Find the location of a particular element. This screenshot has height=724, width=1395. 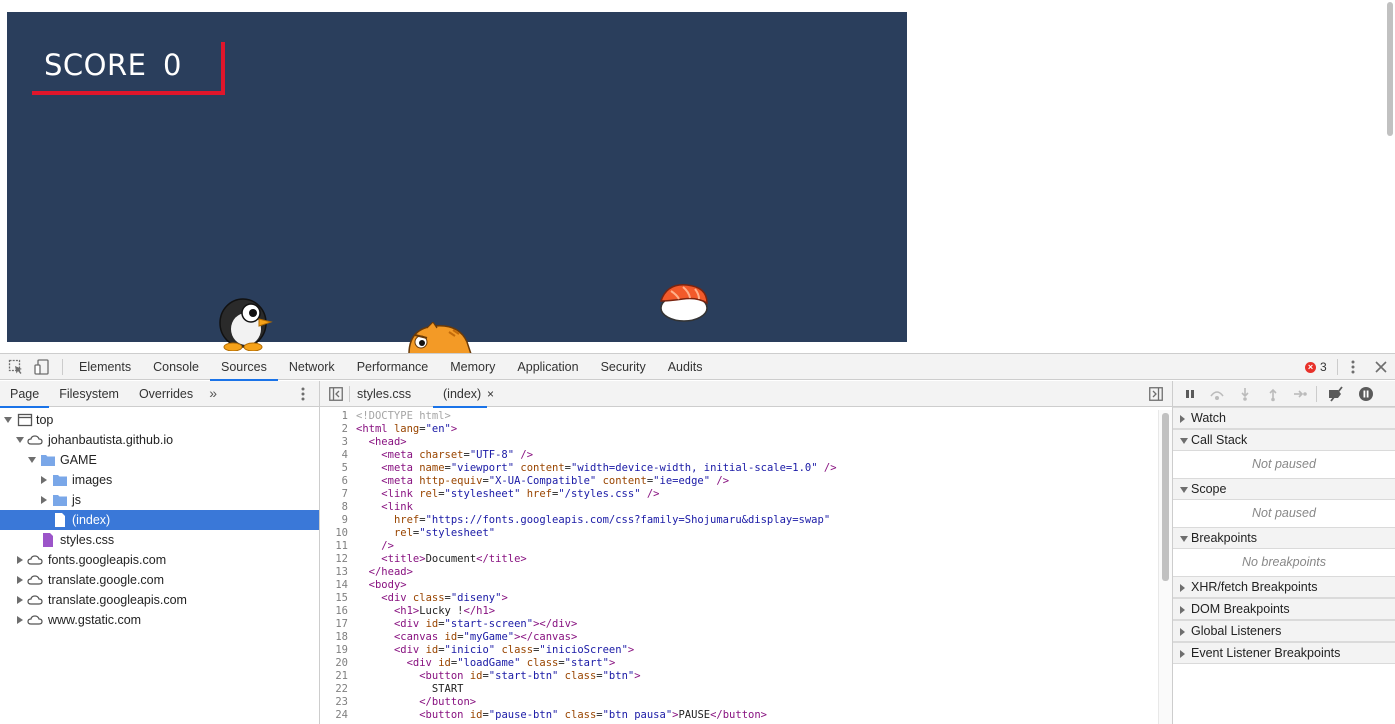

tree-item-domain: johanbautista.github.io is located at coordinates (159, 440).